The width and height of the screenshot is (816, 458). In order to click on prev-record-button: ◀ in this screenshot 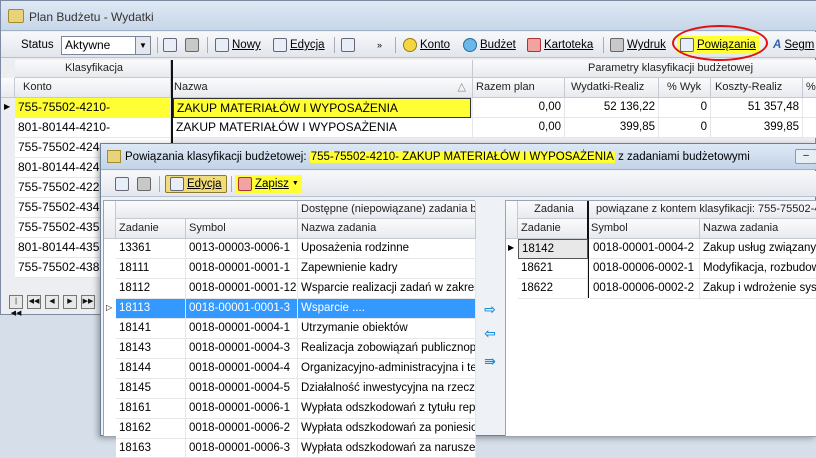, I will do `click(52, 302)`.